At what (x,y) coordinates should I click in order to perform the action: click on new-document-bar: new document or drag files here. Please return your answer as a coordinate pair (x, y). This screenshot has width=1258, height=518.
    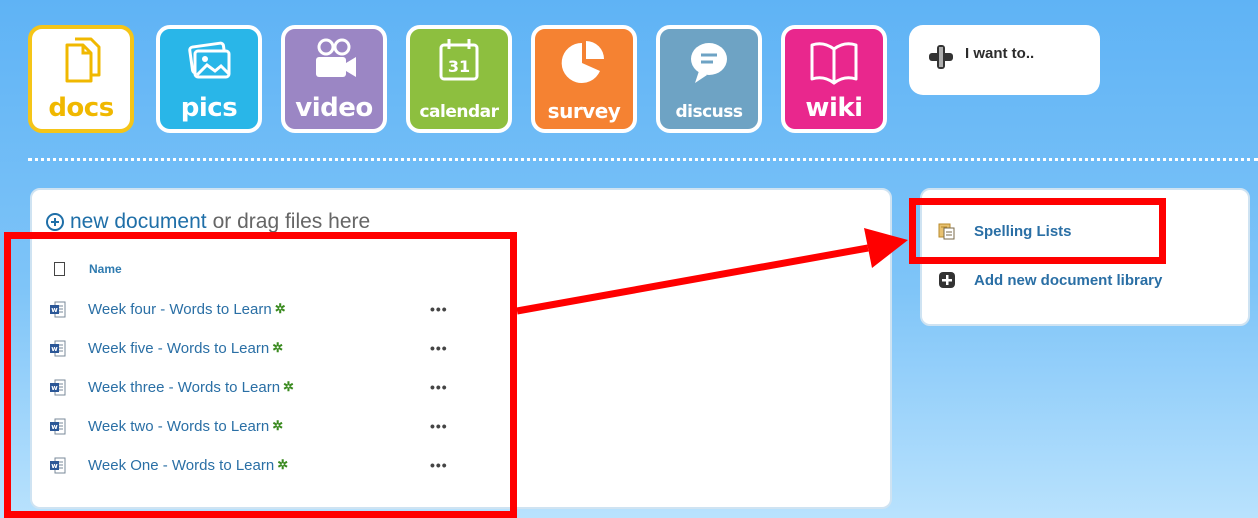
    Looking at the image, I should click on (208, 222).